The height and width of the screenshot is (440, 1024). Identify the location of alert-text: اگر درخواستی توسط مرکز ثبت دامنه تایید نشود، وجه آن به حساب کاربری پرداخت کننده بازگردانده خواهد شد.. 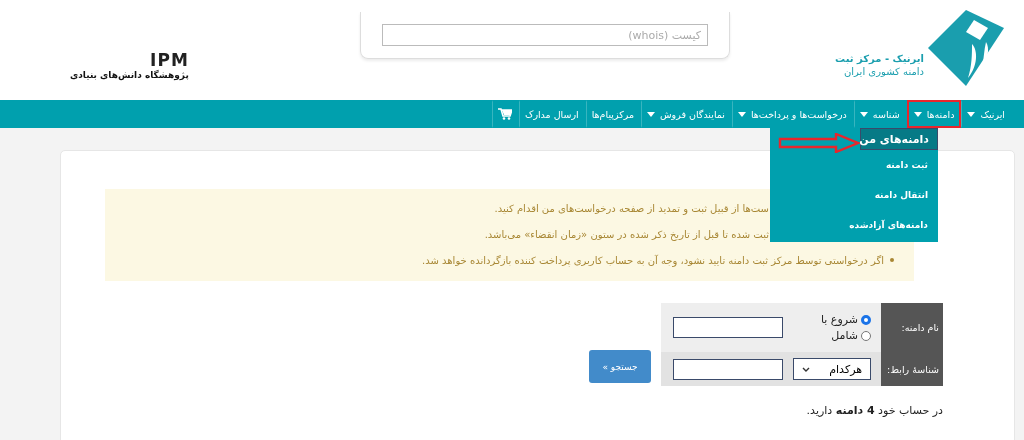
(653, 260).